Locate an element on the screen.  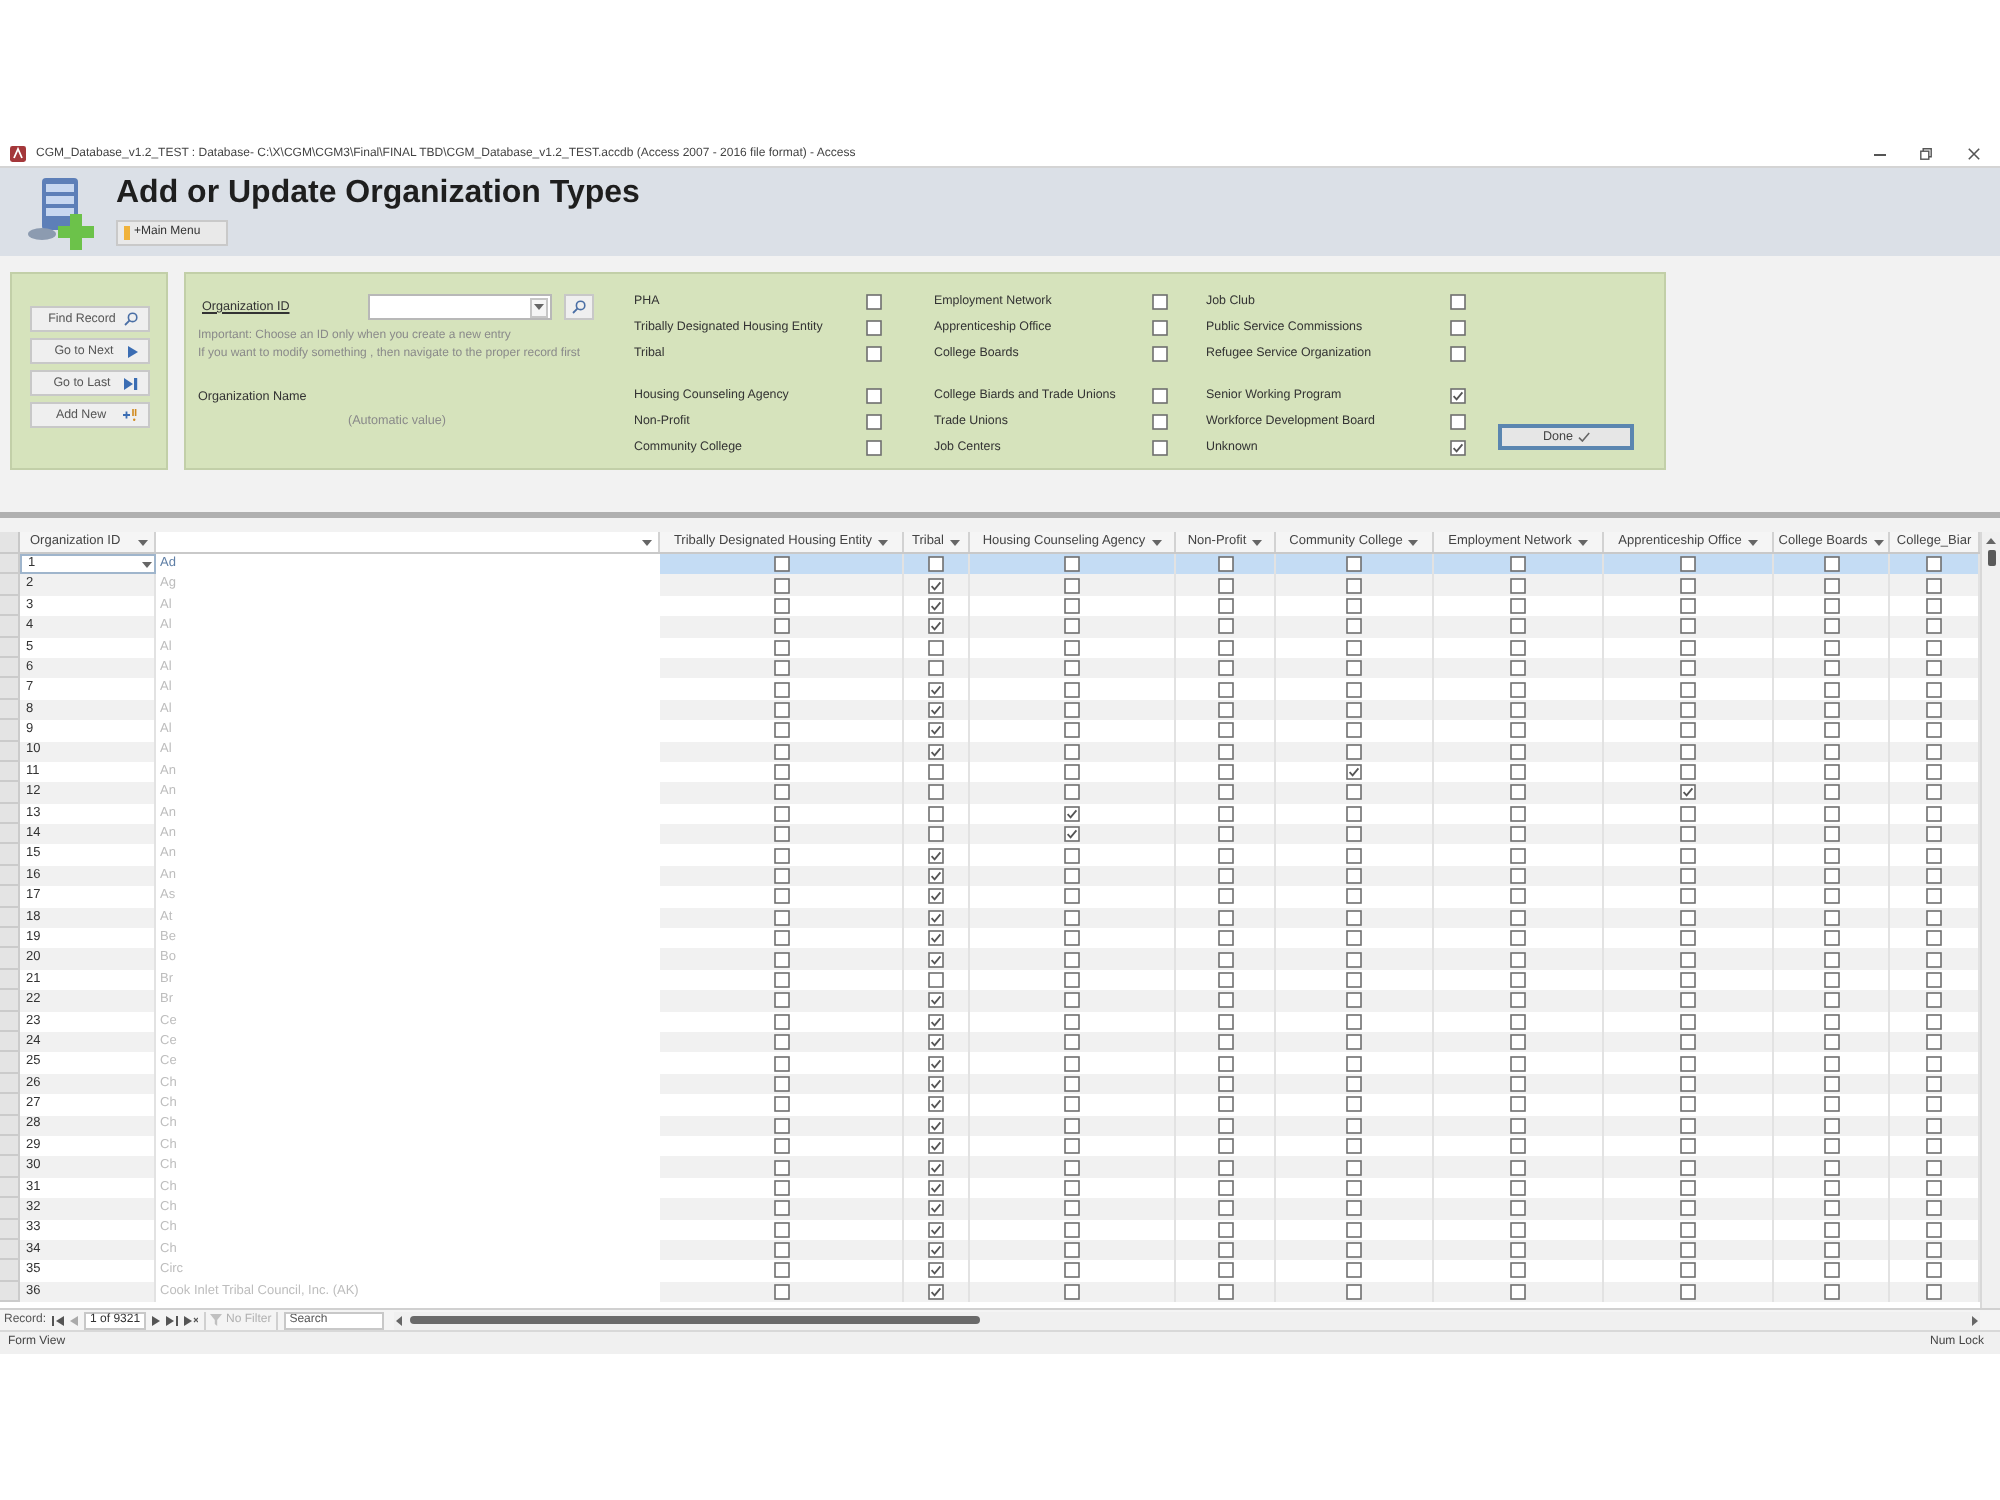
scroll-left-icon is located at coordinates (398, 1320).